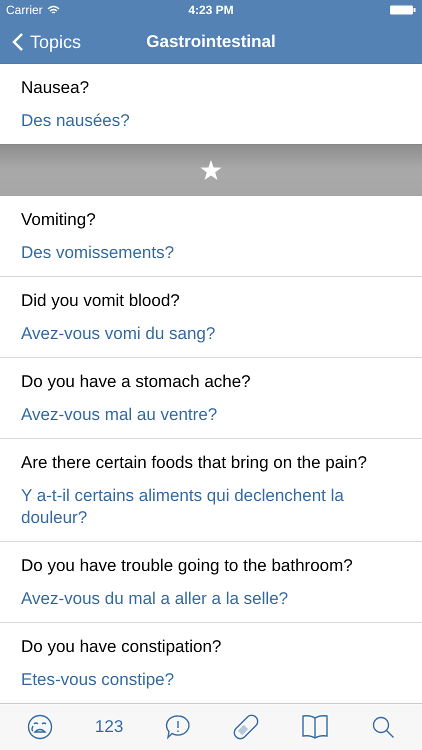 This screenshot has height=750, width=422. I want to click on english-phrase: Did you vomit blood?, so click(101, 301).